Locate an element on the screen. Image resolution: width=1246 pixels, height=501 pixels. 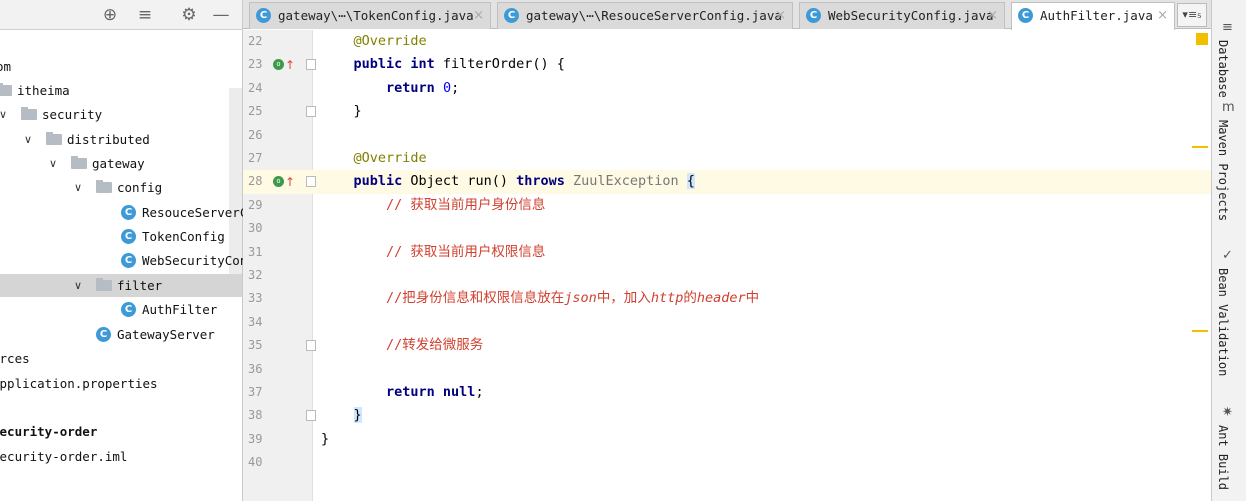
tree-item: security-order is located at coordinates (121, 431).